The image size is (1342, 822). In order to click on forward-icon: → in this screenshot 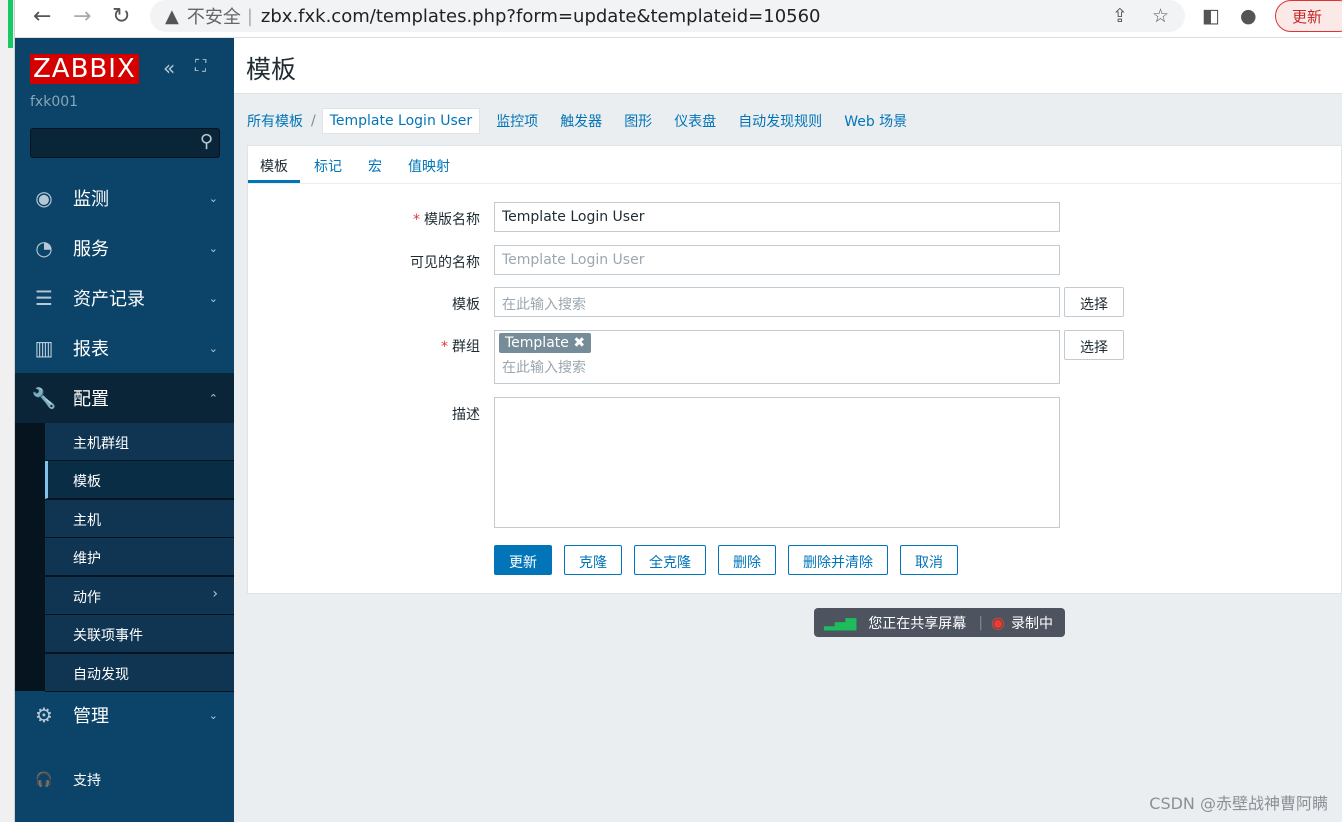, I will do `click(82, 16)`.